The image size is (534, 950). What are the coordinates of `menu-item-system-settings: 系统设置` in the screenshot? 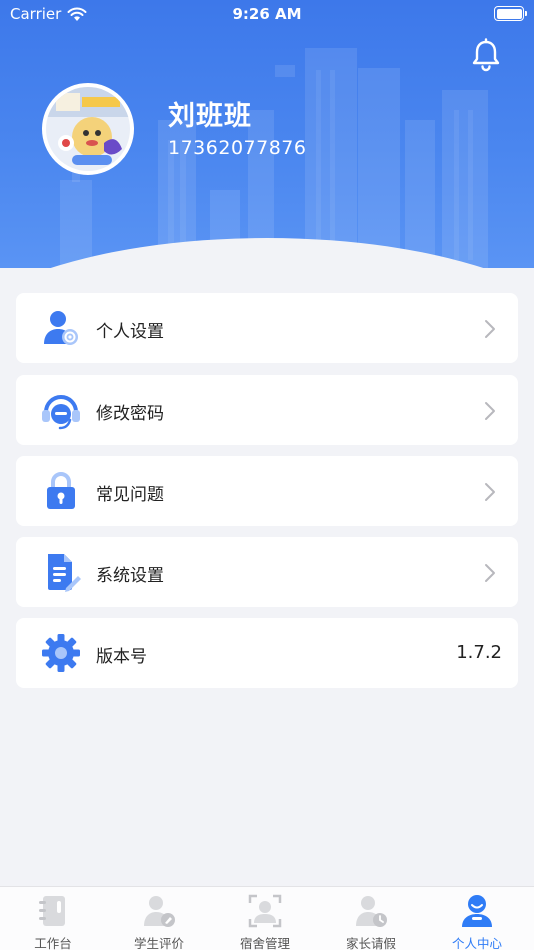 It's located at (267, 572).